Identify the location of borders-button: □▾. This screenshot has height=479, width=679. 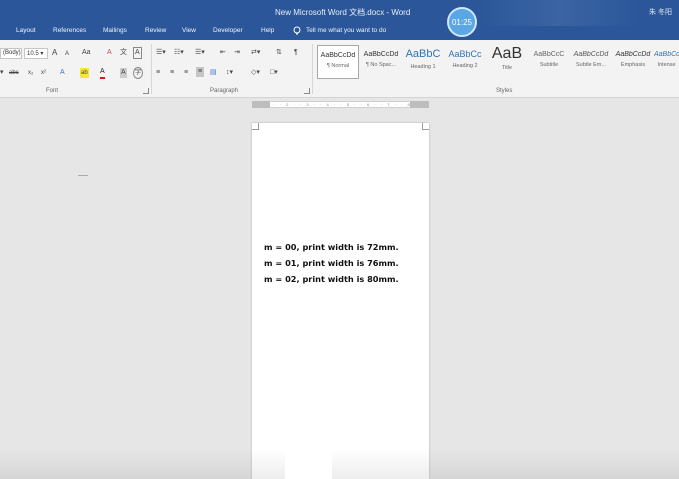
(274, 73).